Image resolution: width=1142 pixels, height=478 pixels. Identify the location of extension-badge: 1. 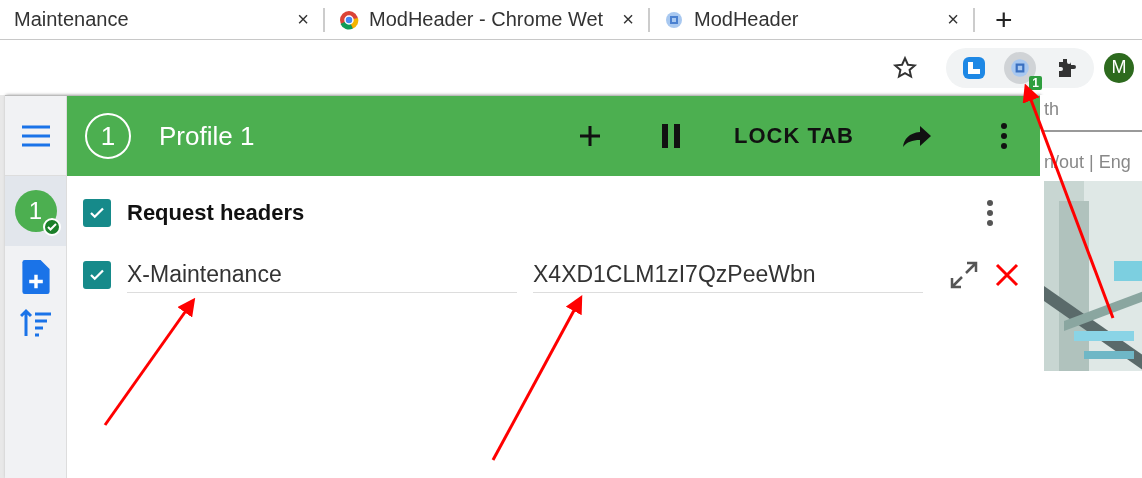
(1035, 82).